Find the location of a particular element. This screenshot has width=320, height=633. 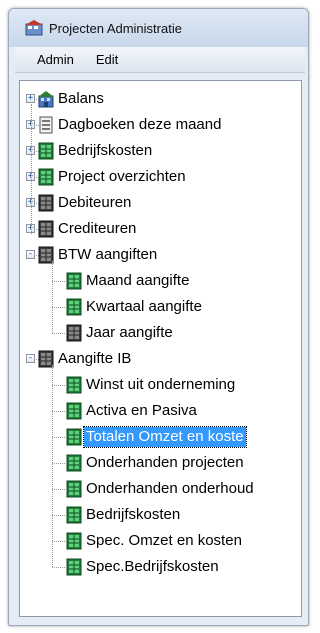

menu-edit: Edit is located at coordinates (107, 59).